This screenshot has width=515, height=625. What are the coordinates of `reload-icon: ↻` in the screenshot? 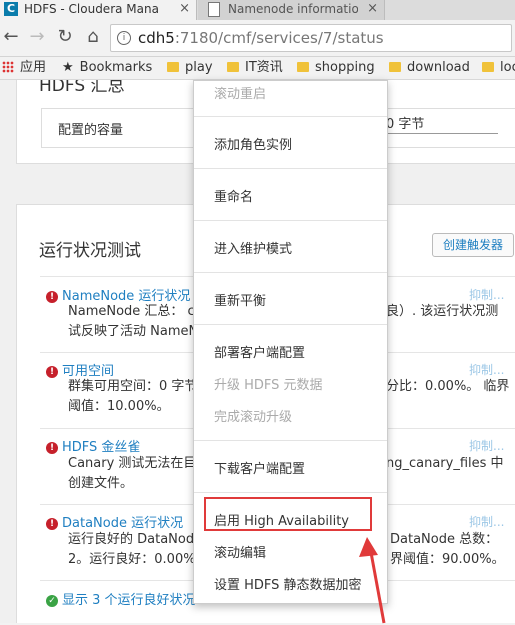 It's located at (65, 37).